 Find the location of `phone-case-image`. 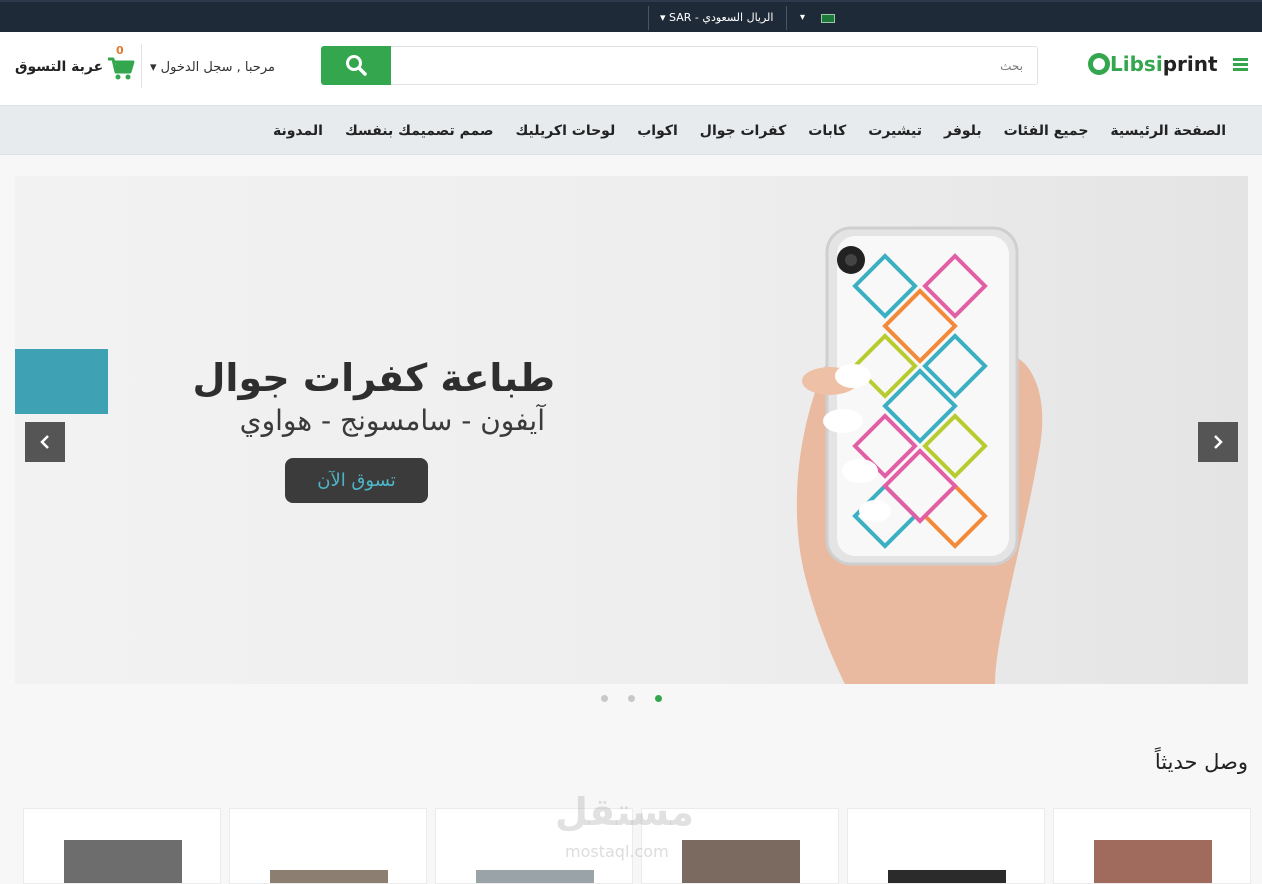

phone-case-image is located at coordinates (919, 455).